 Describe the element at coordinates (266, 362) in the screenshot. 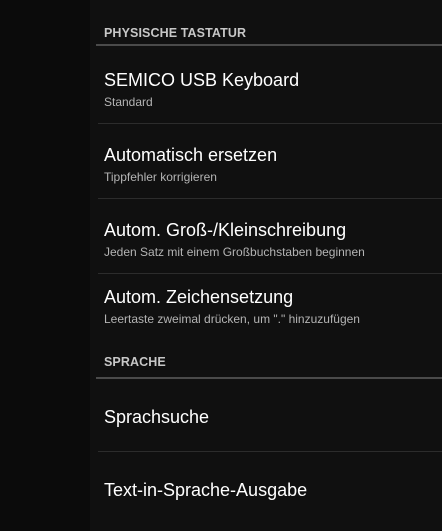

I see `section-header-language: SPRACHE` at that location.